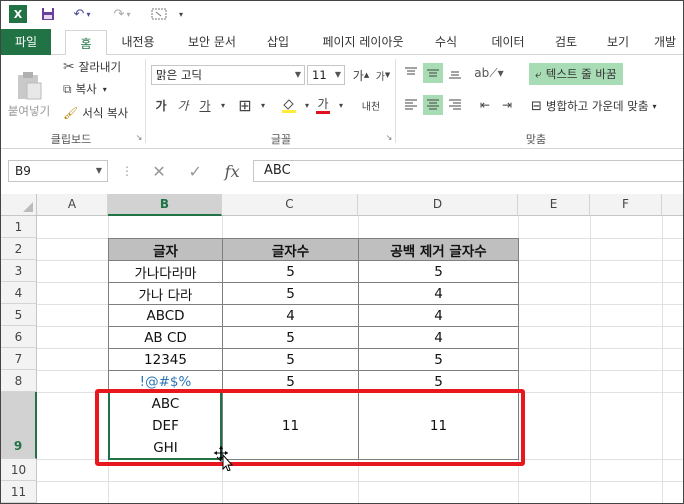 The height and width of the screenshot is (504, 684). Describe the element at coordinates (223, 105) in the screenshot. I see `underline-dropdown-icon: ▾` at that location.